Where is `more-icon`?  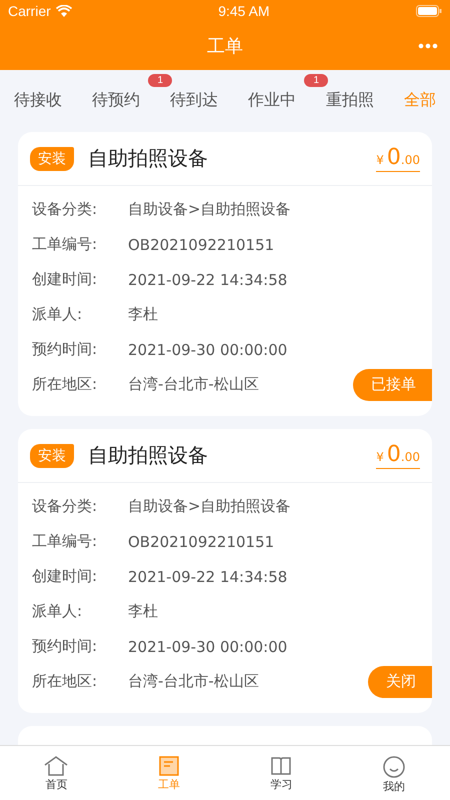
more-icon is located at coordinates (428, 46).